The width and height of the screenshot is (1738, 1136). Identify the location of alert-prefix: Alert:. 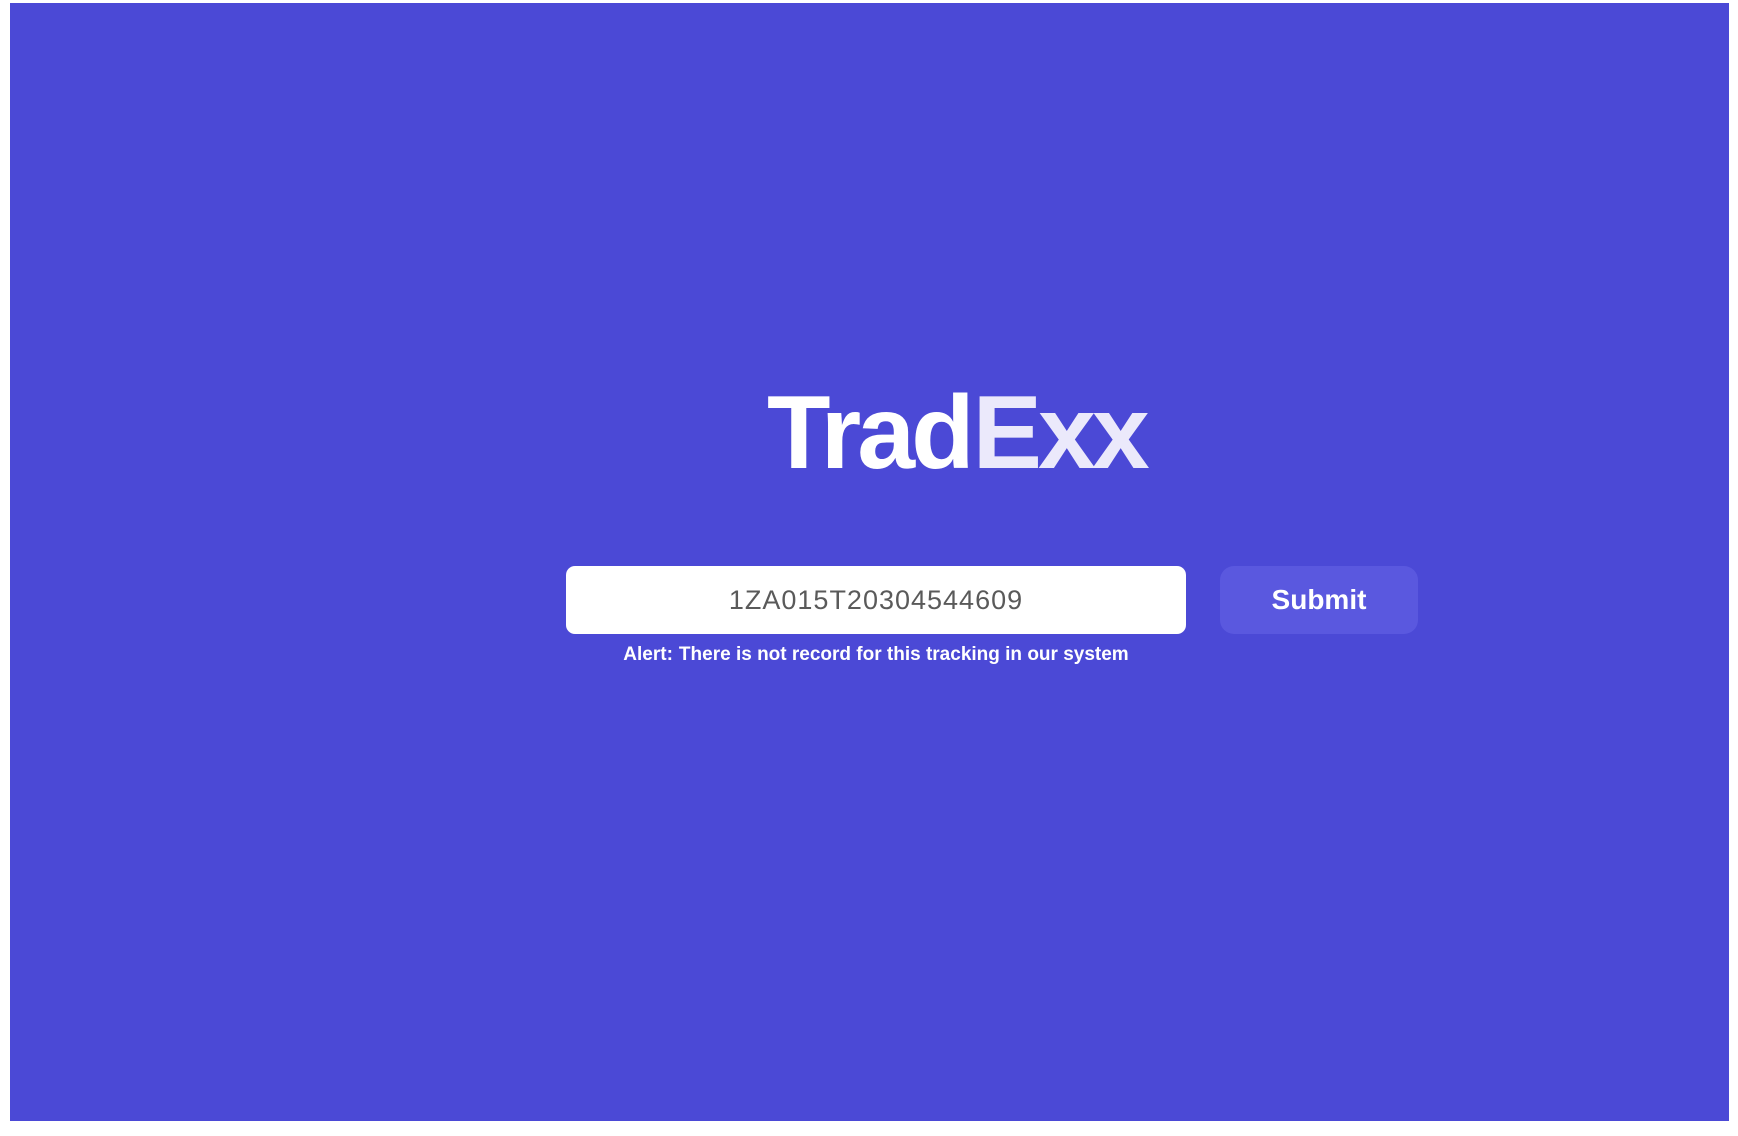
(648, 654).